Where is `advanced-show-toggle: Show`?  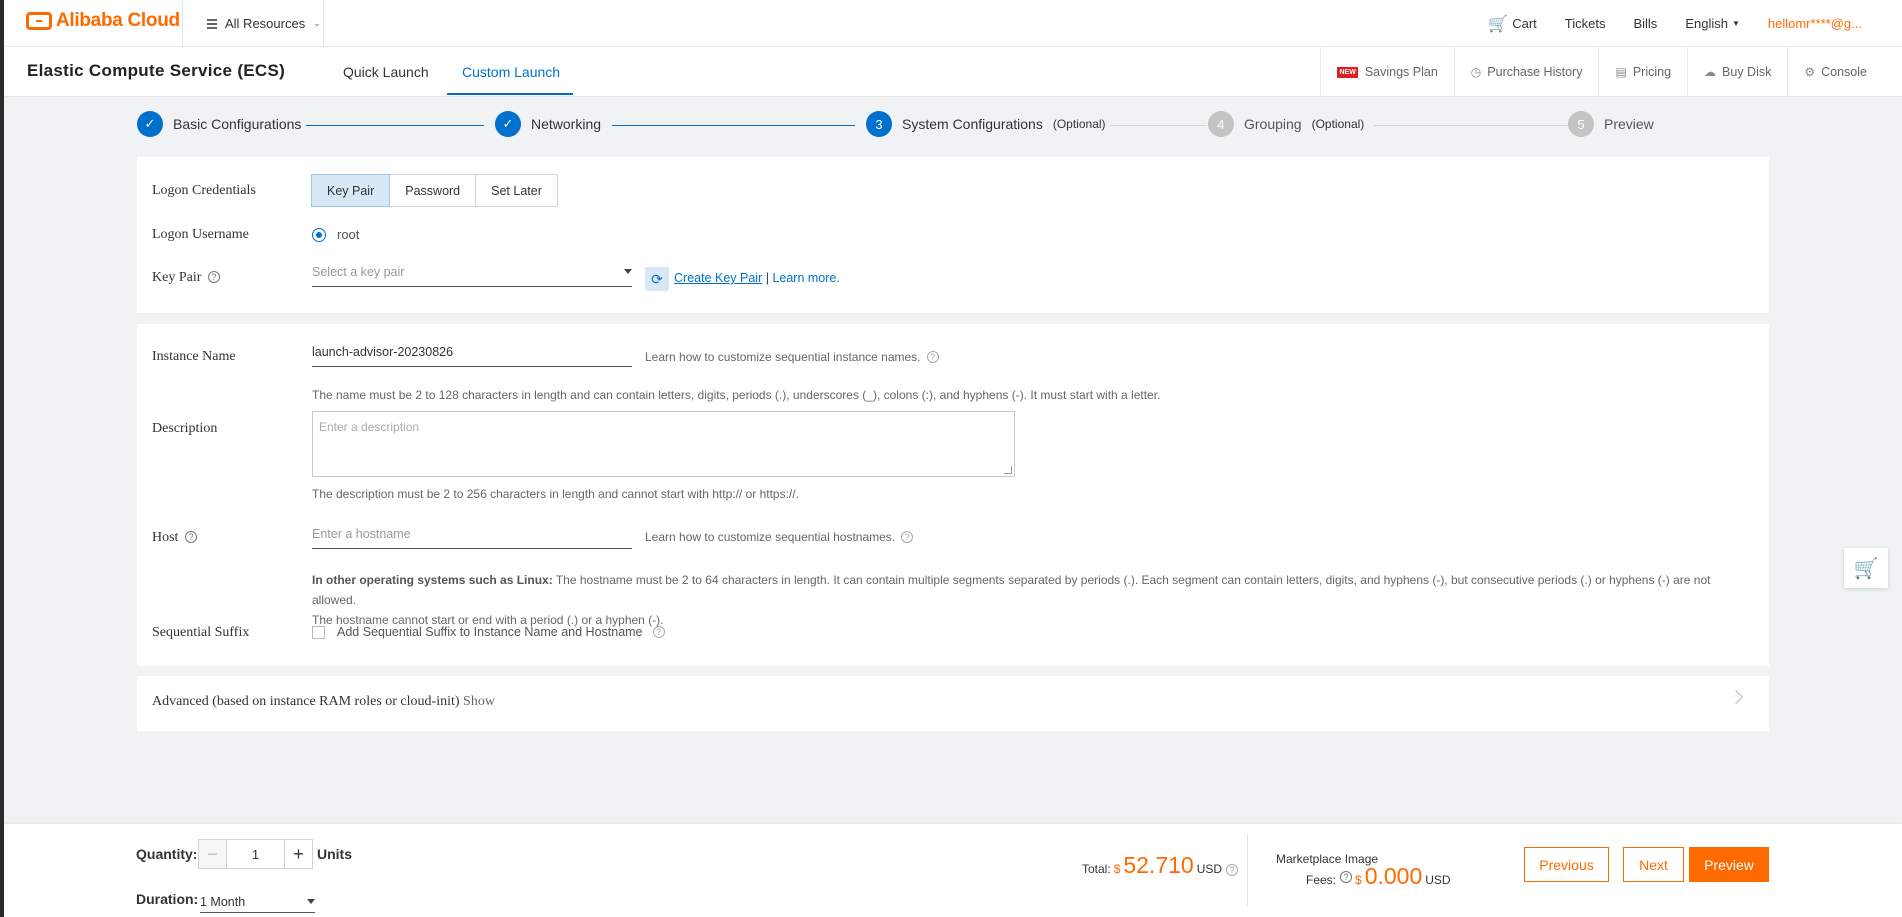 advanced-show-toggle: Show is located at coordinates (479, 701).